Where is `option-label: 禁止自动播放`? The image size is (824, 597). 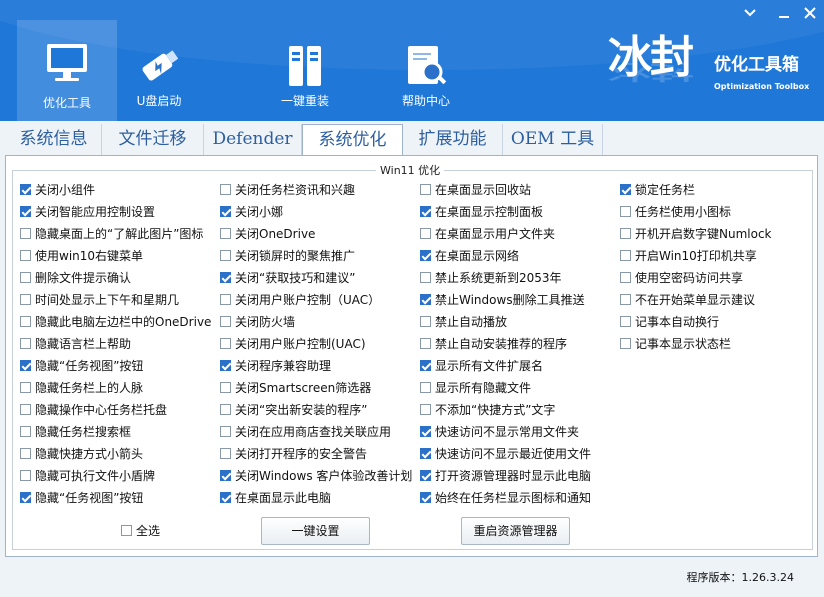 option-label: 禁止自动播放 is located at coordinates (471, 322).